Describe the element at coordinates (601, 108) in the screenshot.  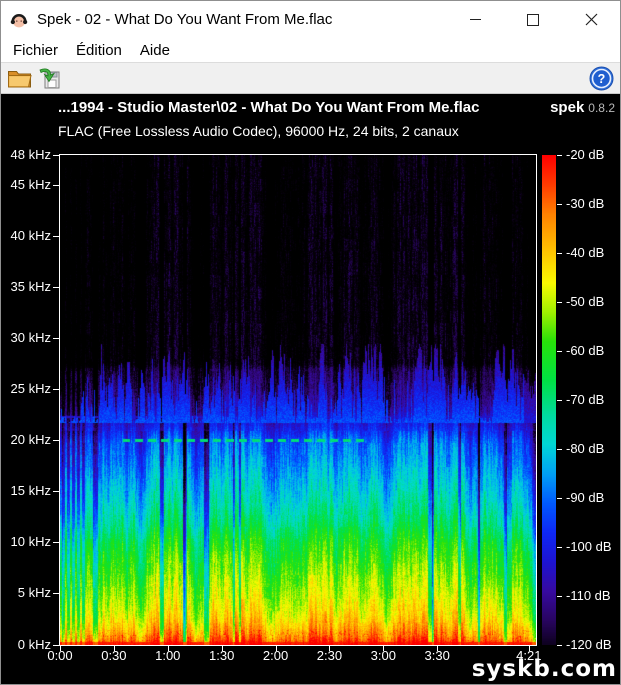
I see `brand-version: 0.8.2` at that location.